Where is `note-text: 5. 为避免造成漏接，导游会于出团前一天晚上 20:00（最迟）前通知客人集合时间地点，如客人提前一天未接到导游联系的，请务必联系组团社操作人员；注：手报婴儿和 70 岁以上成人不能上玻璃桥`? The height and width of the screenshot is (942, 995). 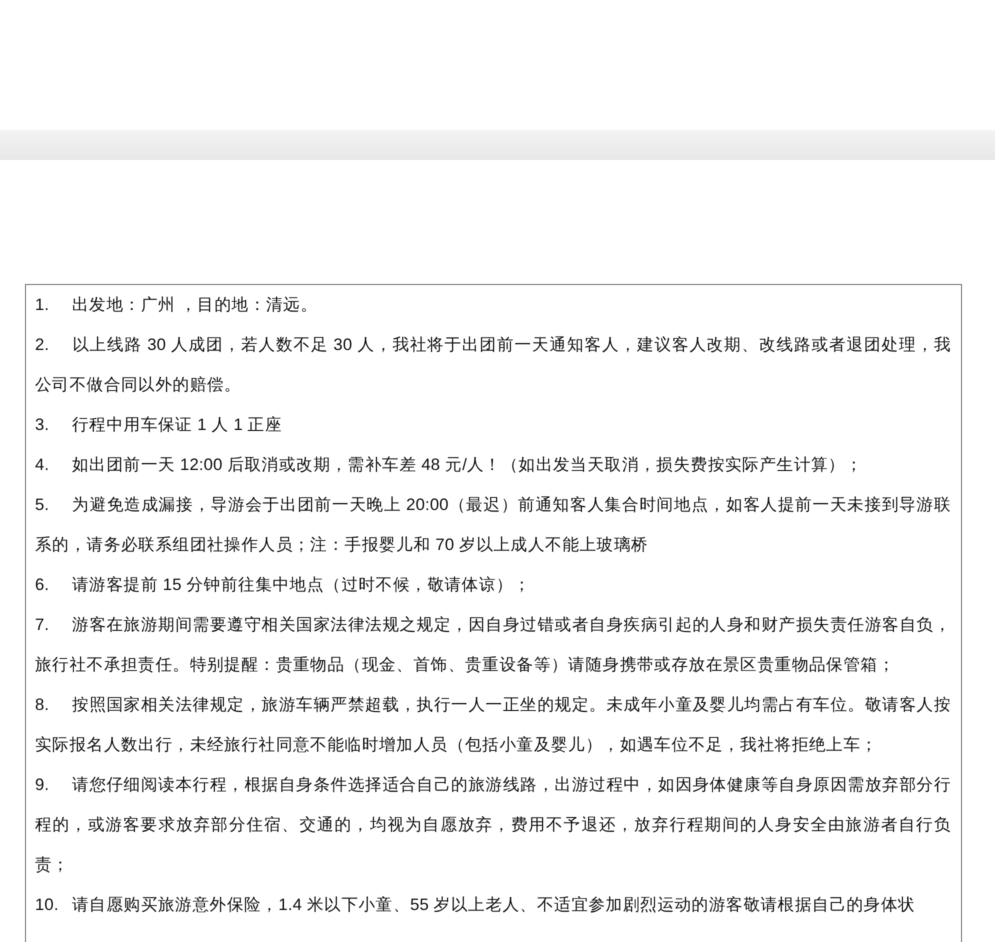 note-text: 5. 为避免造成漏接，导游会于出团前一天晚上 20:00（最迟）前通知客人集合时间地点，如客人提前一天未接到导游联系的，请务必联系组团社操作人员；注：手报婴儿和 70 岁以上成人不能上玻璃桥 is located at coordinates (493, 525).